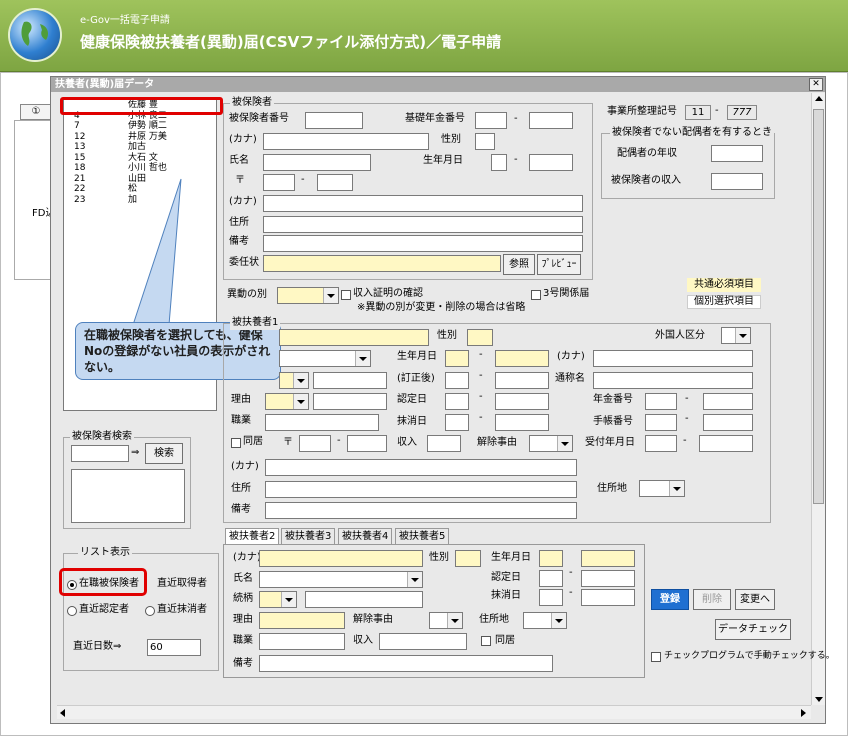 The height and width of the screenshot is (736, 848). Describe the element at coordinates (421, 489) in the screenshot. I see `dep1-address-input` at that location.